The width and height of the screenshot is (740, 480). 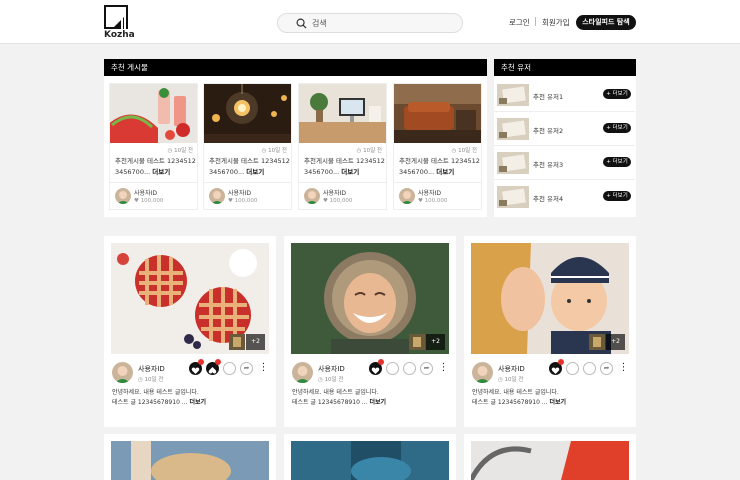 What do you see at coordinates (295, 67) in the screenshot?
I see `recommended-posts-title: 추천 게시물` at bounding box center [295, 67].